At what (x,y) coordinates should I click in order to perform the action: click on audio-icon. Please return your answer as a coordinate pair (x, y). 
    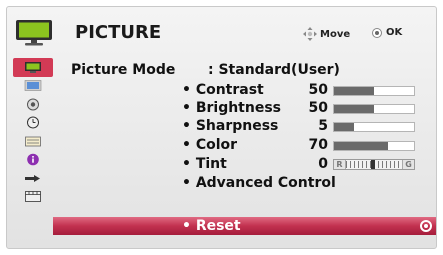
    Looking at the image, I should click on (33, 104).